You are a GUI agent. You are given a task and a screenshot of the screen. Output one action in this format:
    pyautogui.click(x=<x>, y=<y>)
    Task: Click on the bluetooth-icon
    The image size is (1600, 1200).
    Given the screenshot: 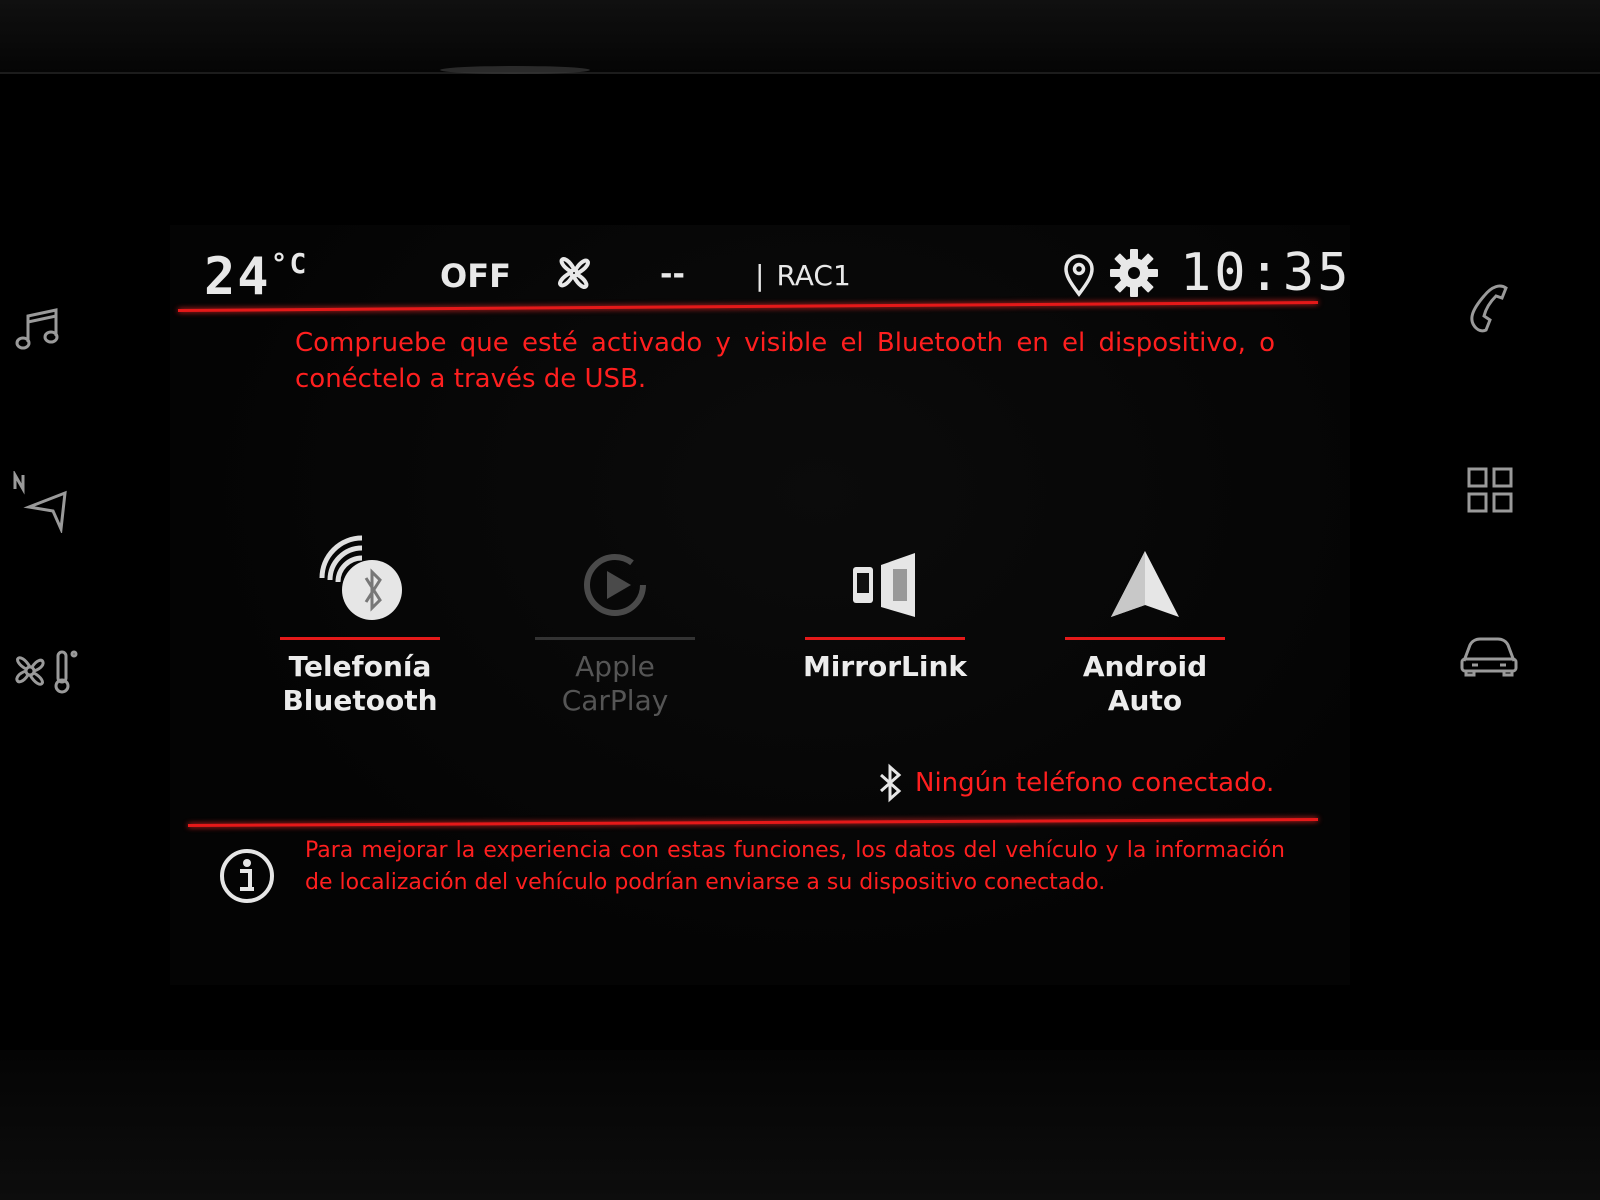 What is the action you would take?
    pyautogui.click(x=891, y=783)
    